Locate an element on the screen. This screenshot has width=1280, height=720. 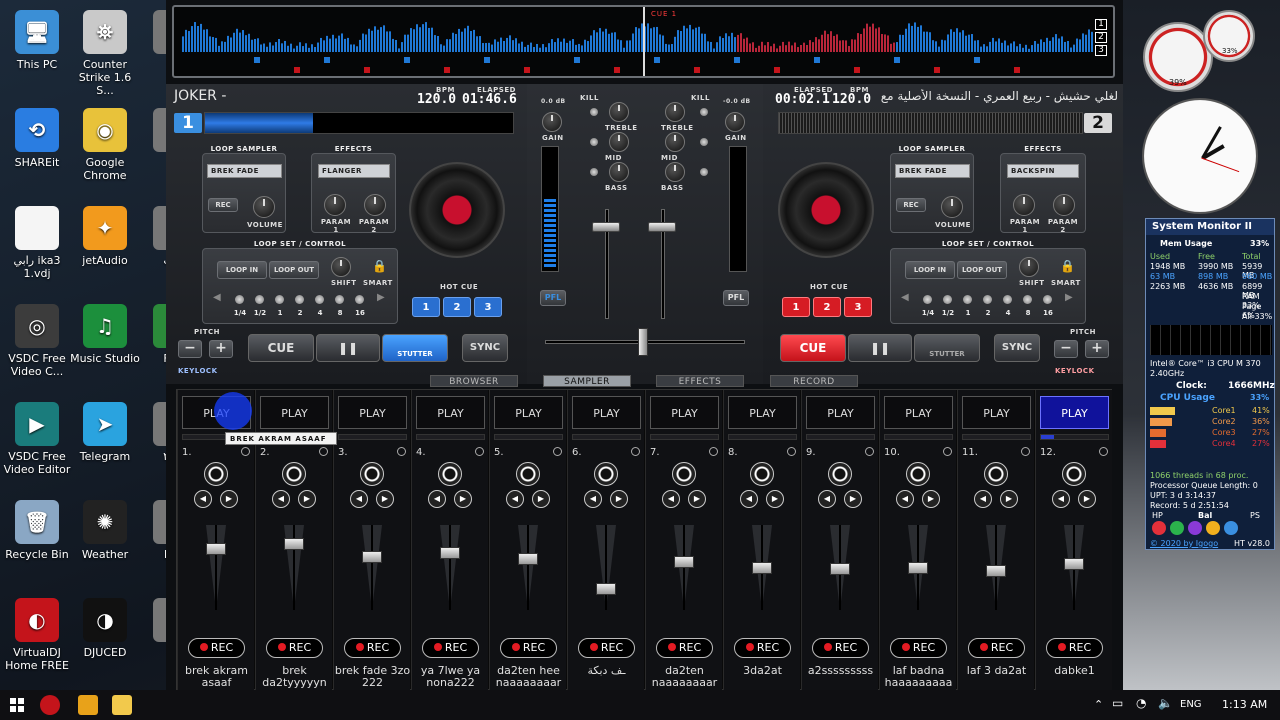
restart-icon is located at coordinates (1177, 528).